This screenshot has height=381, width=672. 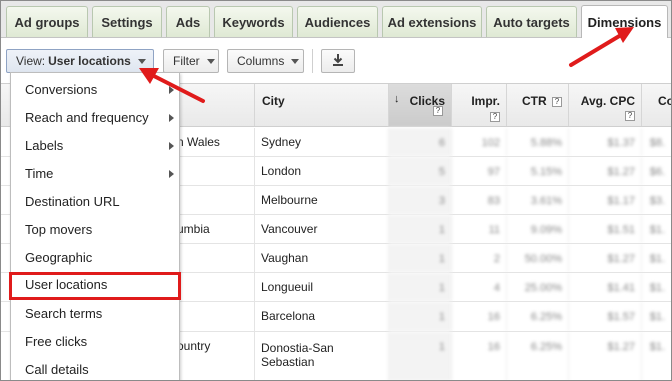 What do you see at coordinates (386, 65) in the screenshot?
I see `annotation-arrows` at bounding box center [386, 65].